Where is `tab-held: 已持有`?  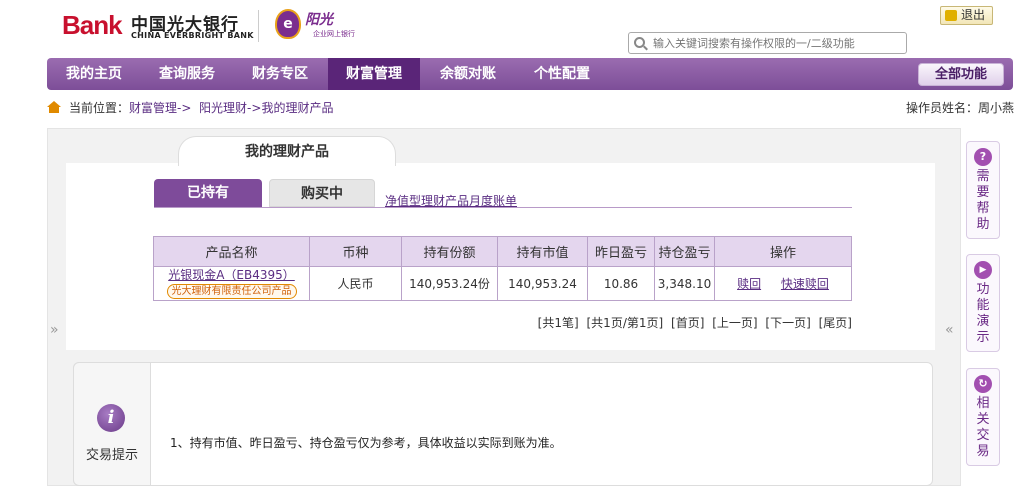
tab-held: 已持有 is located at coordinates (208, 193).